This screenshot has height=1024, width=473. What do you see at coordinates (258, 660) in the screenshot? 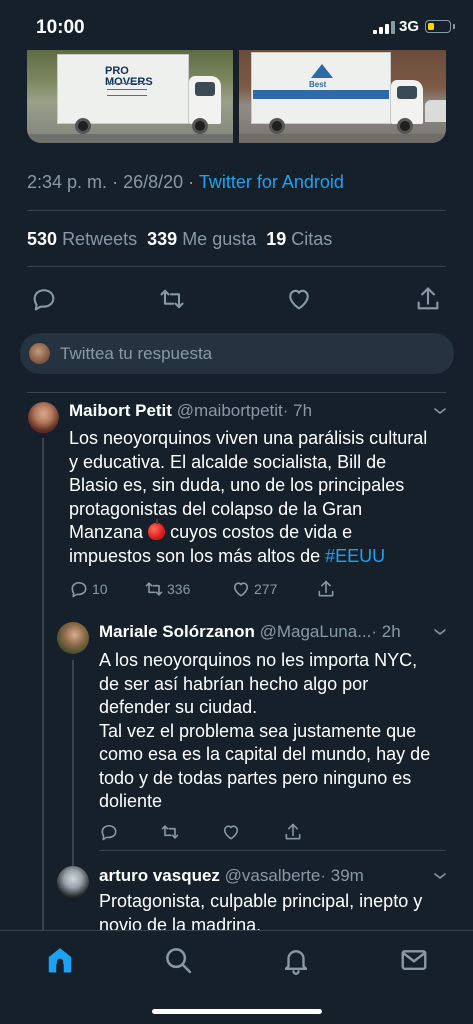
I see `text-line: A los neoyorquinos no les importa NYC,` at bounding box center [258, 660].